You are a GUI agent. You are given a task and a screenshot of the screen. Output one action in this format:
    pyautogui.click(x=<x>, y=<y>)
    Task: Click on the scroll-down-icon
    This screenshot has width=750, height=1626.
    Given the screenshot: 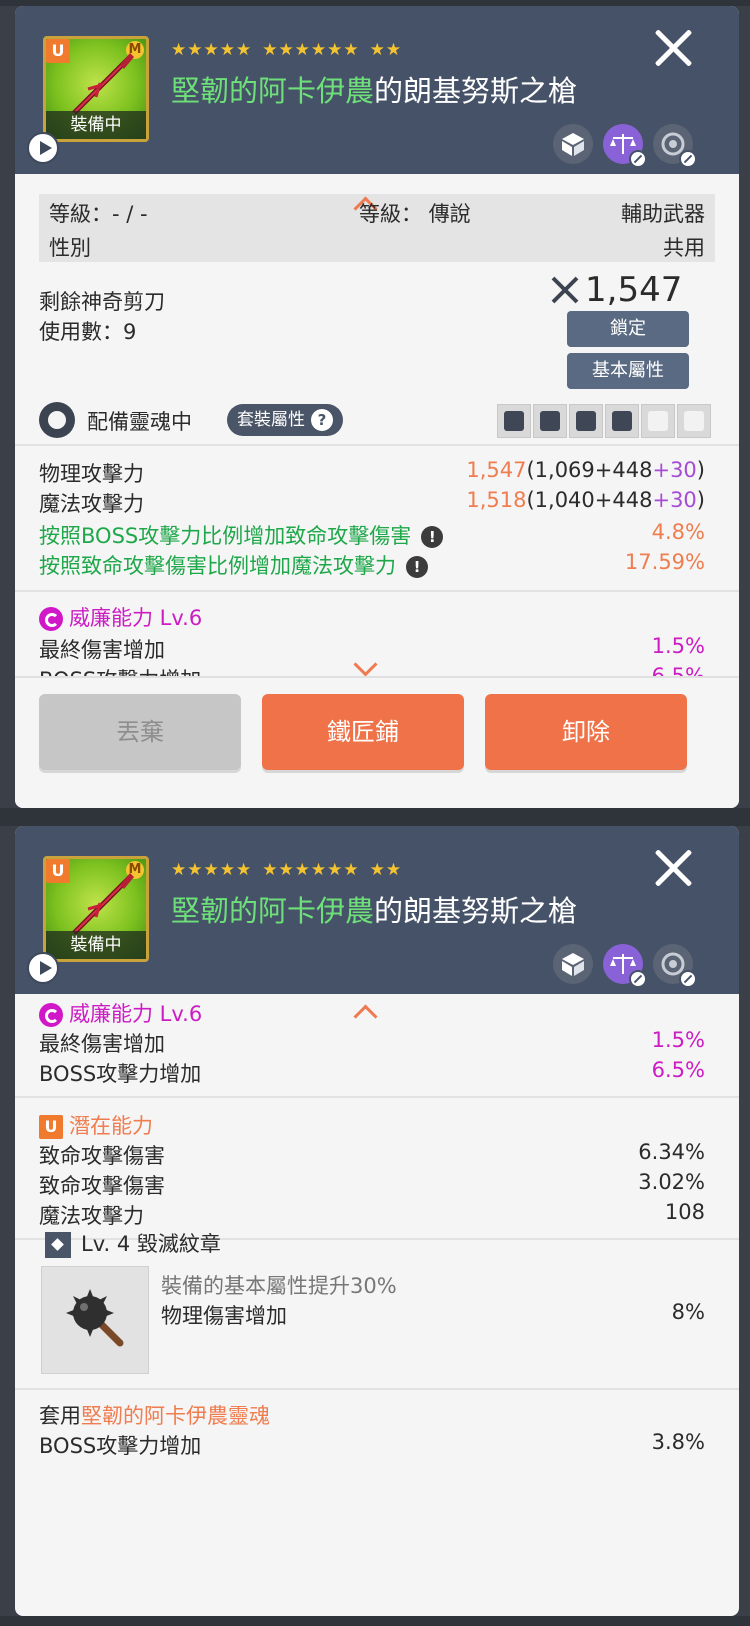 What is the action you would take?
    pyautogui.click(x=365, y=664)
    